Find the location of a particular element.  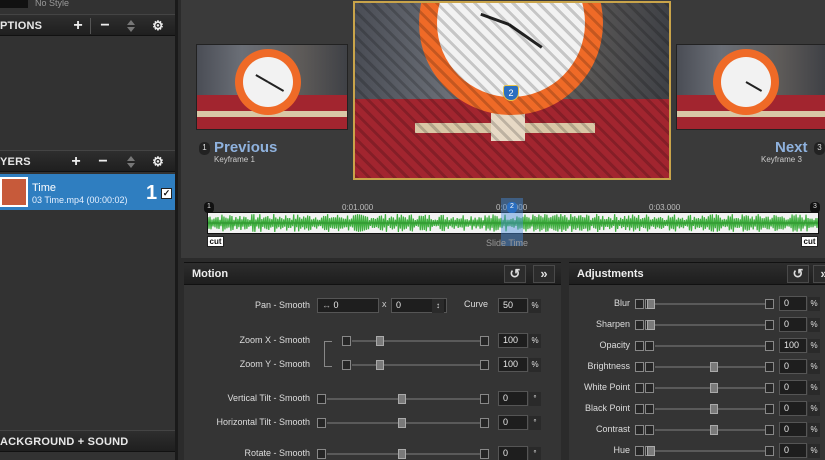

reorder-layer-icon is located at coordinates (131, 162).